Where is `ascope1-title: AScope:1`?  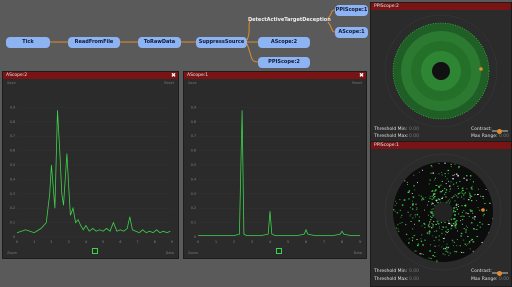 ascope1-title: AScope:1 is located at coordinates (198, 75).